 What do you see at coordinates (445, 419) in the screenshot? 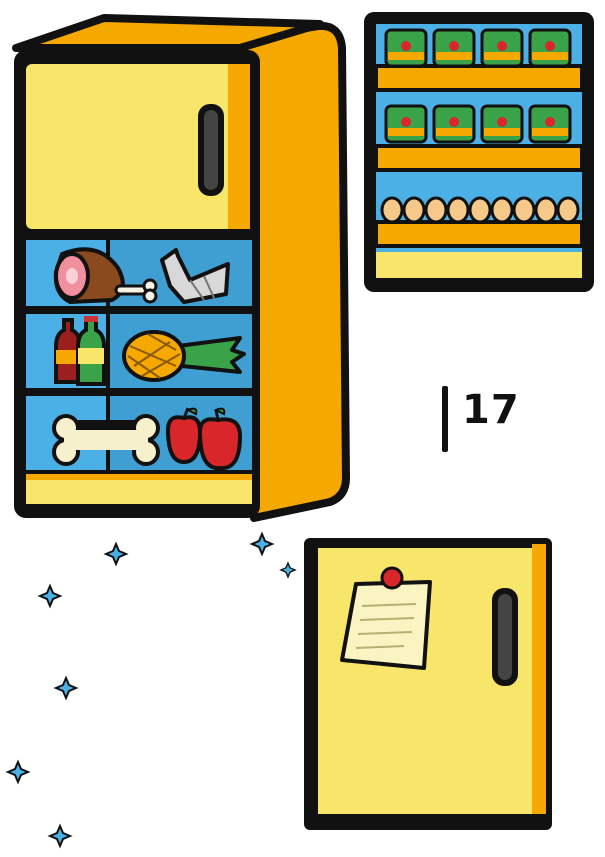
I see `page-number-bar` at bounding box center [445, 419].